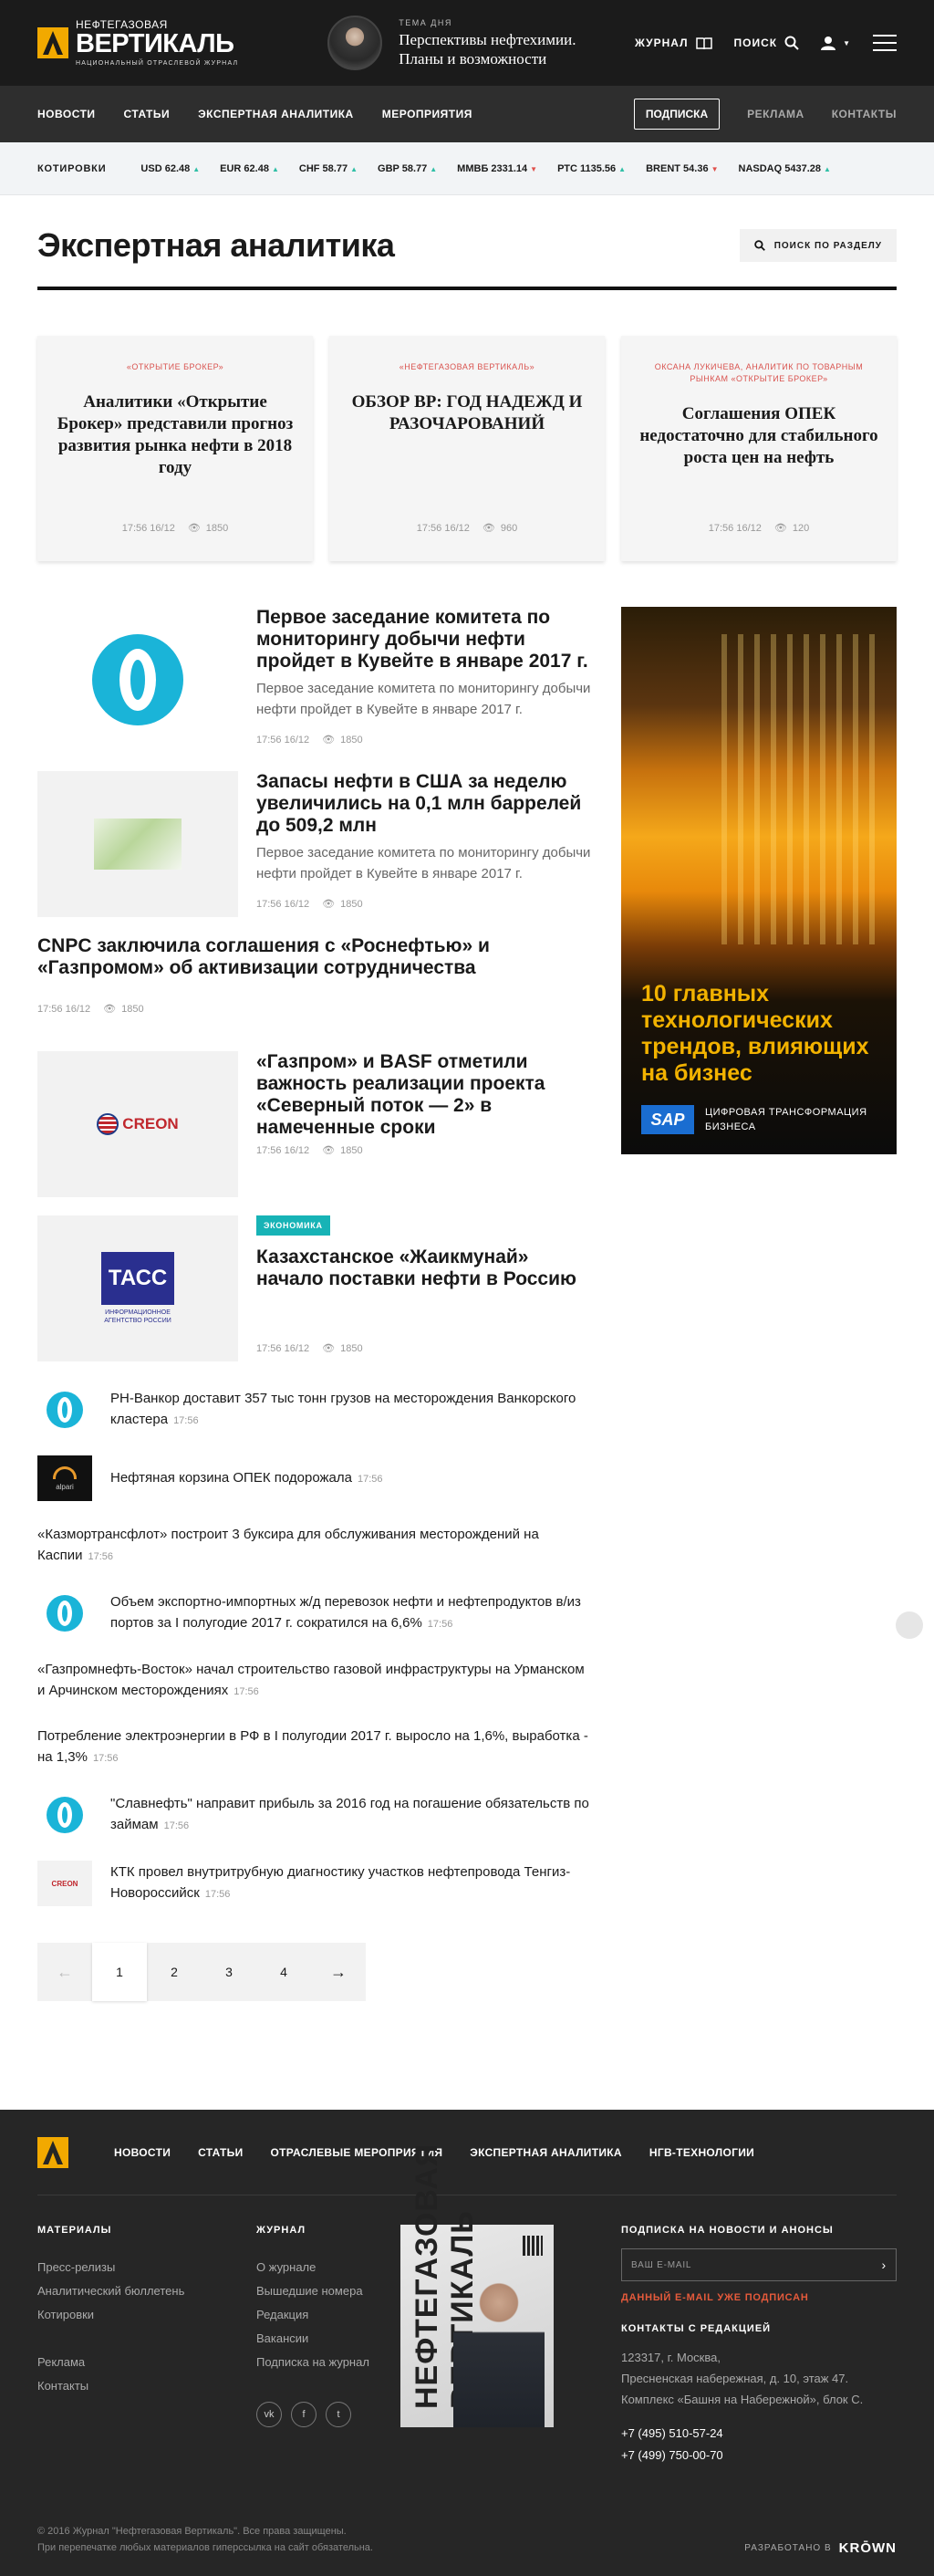  What do you see at coordinates (497, 168) in the screenshot?
I see `quote-micex: ММВБ 2331.14 ▼` at bounding box center [497, 168].